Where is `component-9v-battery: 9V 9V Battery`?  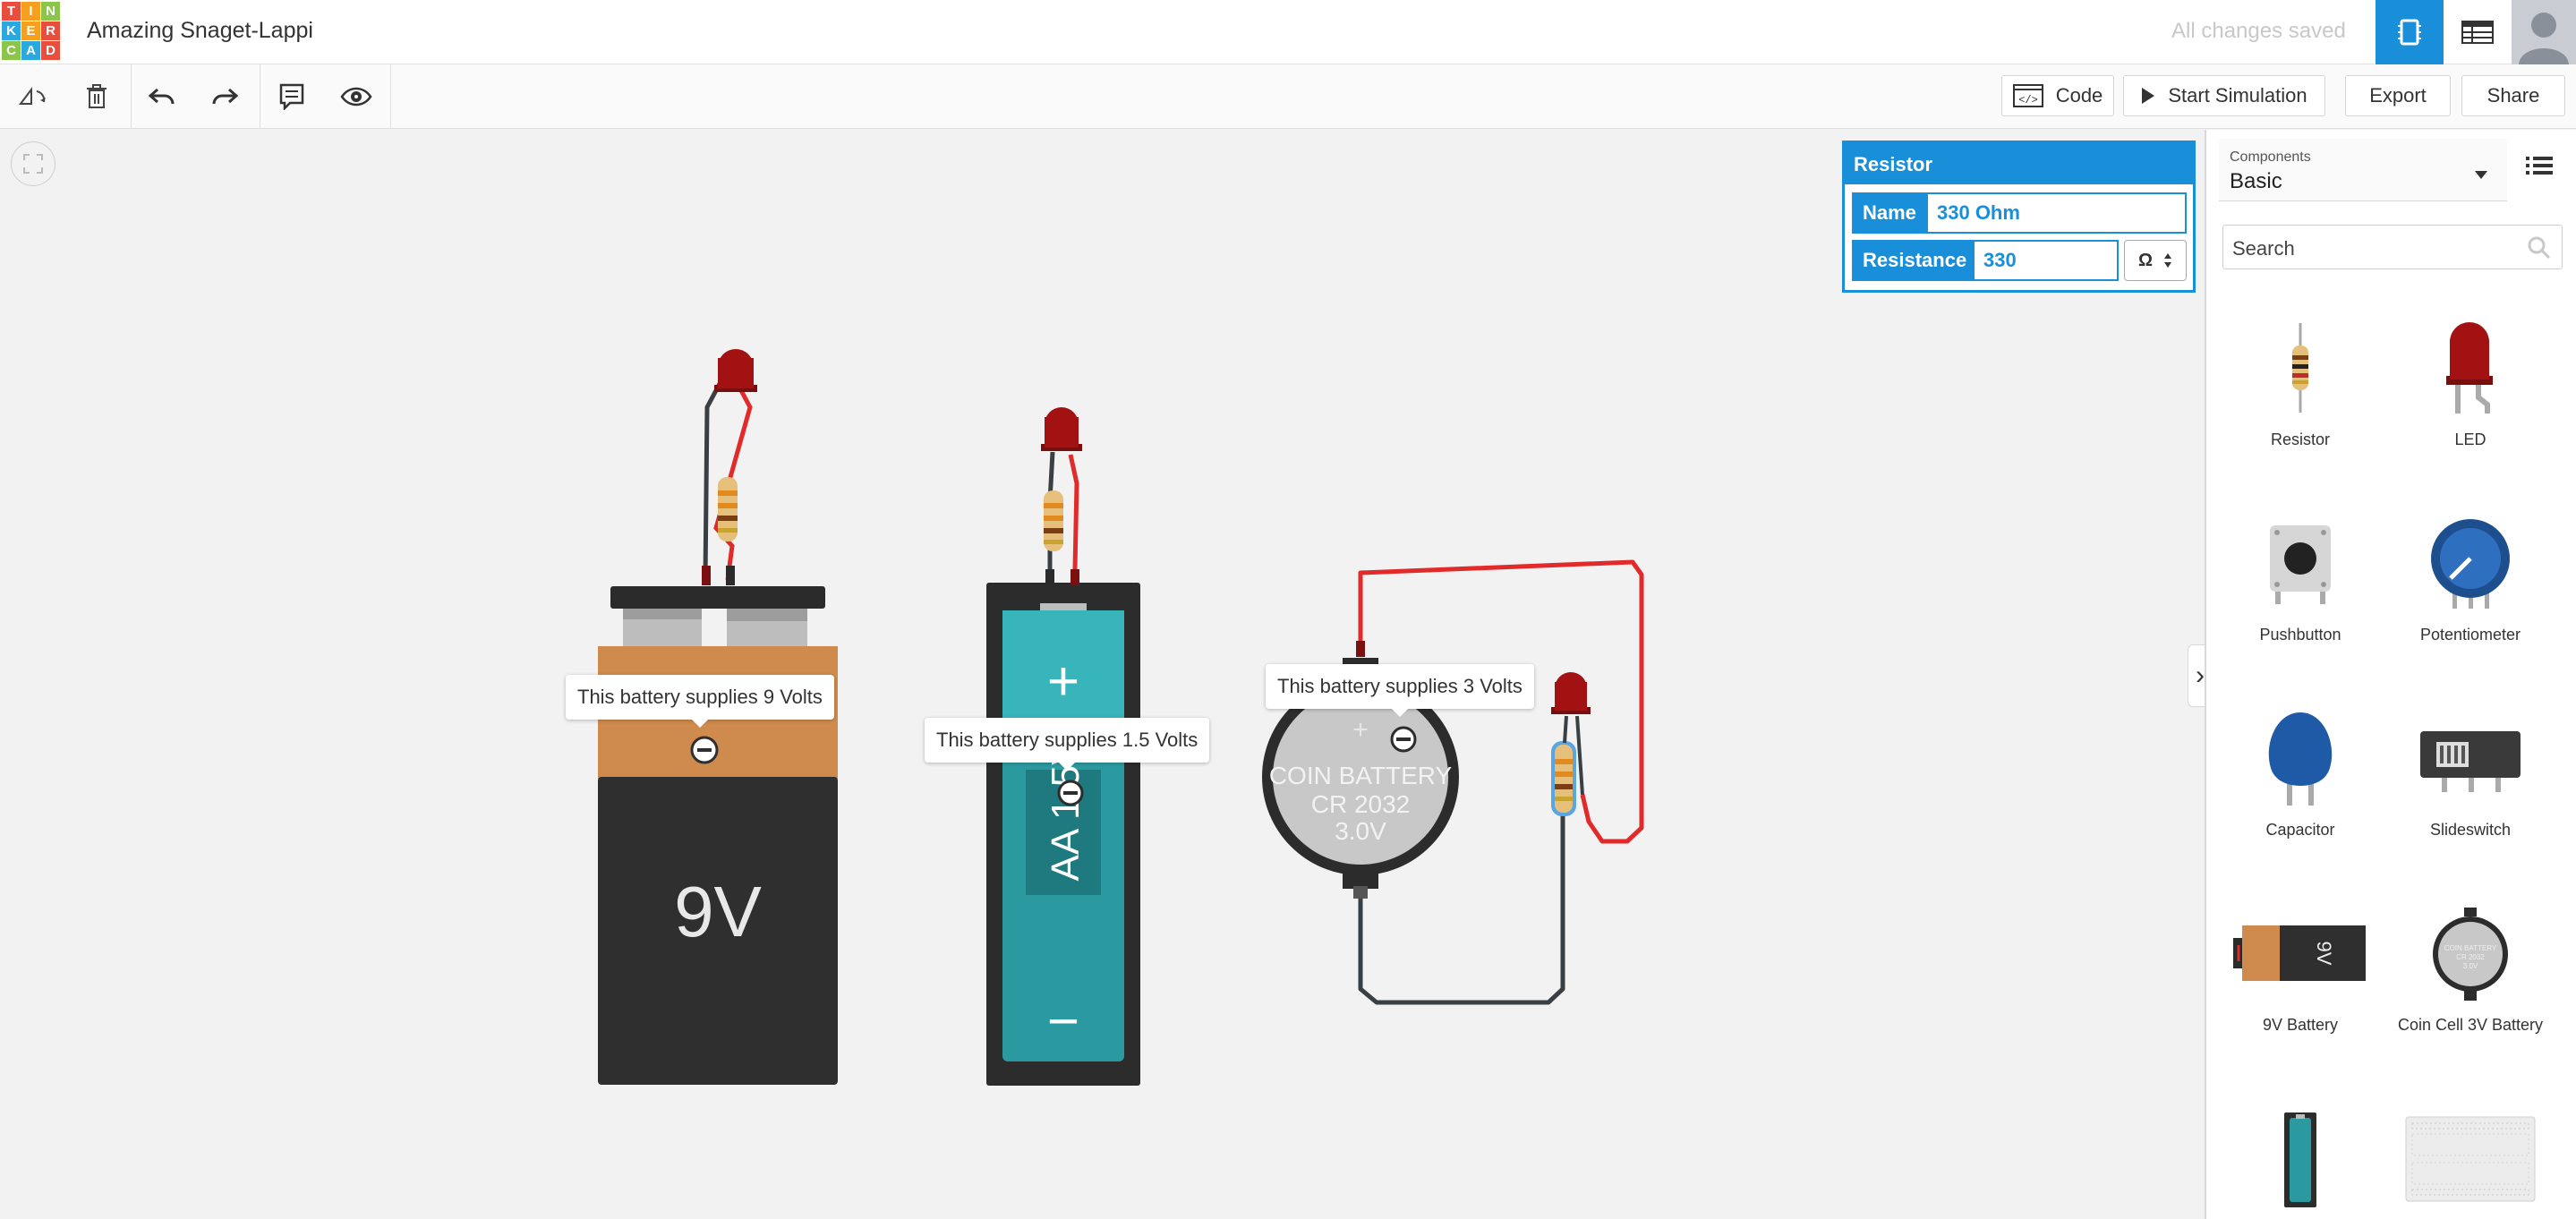
component-9v-battery: 9V 9V Battery is located at coordinates (2300, 963).